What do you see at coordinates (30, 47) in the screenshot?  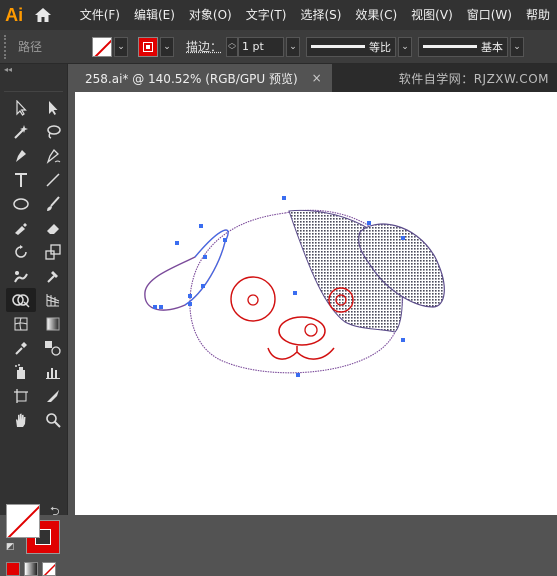 I see `selection-type-label: 路径` at bounding box center [30, 47].